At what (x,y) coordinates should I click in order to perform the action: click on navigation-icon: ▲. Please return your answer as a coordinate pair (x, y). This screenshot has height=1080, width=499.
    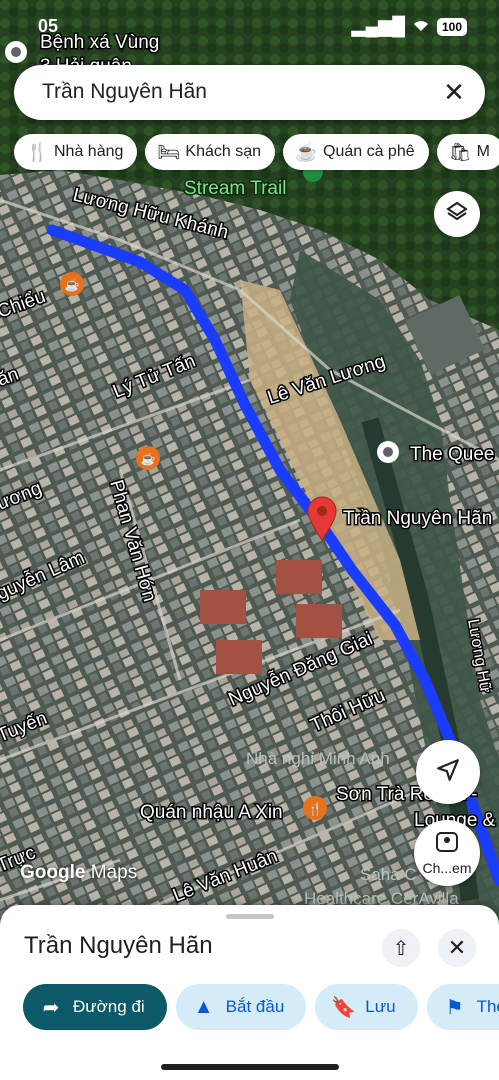
    Looking at the image, I should click on (203, 1006).